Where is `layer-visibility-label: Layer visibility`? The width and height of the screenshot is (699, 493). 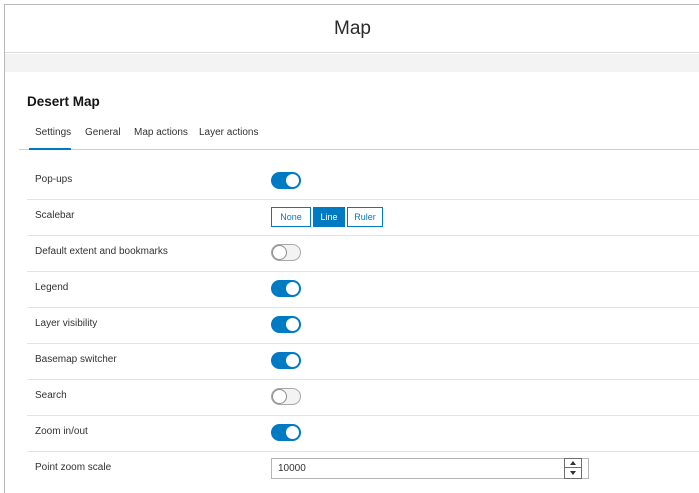 layer-visibility-label: Layer visibility is located at coordinates (66, 323).